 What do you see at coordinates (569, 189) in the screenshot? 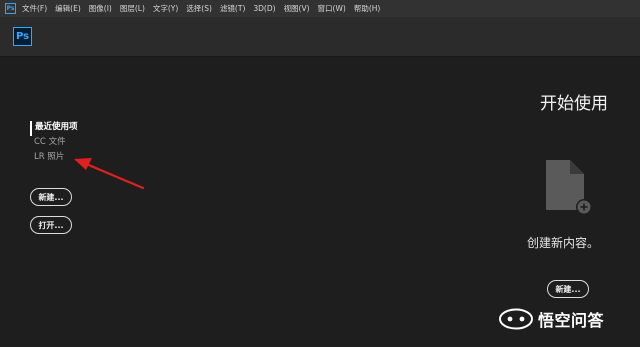
I see `document-plus-icon` at bounding box center [569, 189].